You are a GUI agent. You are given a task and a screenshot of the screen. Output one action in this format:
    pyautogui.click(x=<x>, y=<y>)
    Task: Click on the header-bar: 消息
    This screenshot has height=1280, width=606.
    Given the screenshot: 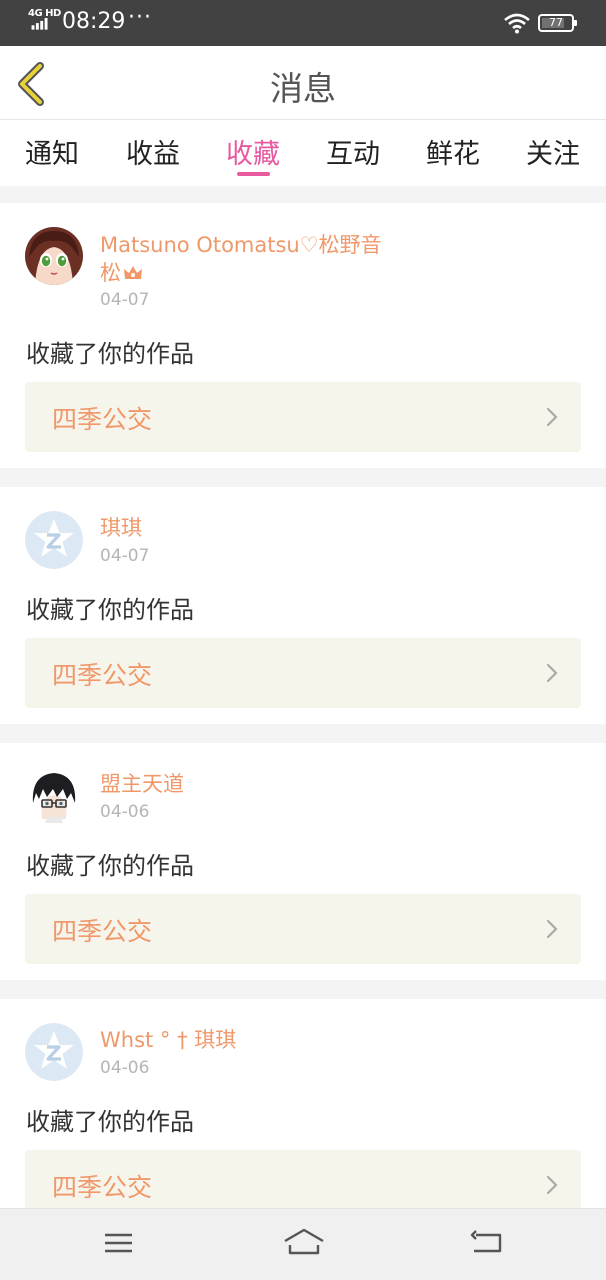 What is the action you would take?
    pyautogui.click(x=303, y=83)
    